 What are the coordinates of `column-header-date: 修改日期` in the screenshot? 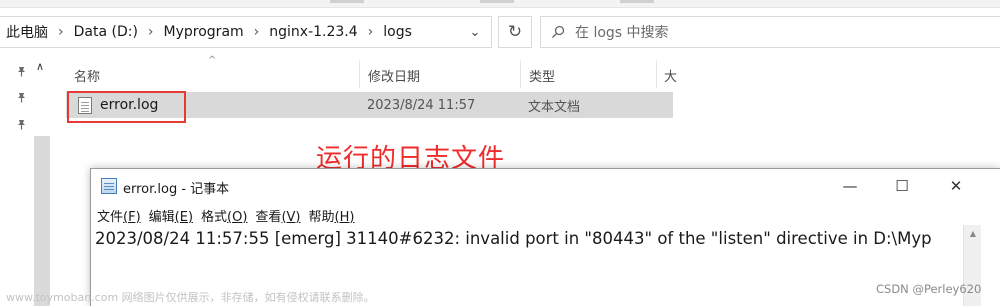 It's located at (394, 75).